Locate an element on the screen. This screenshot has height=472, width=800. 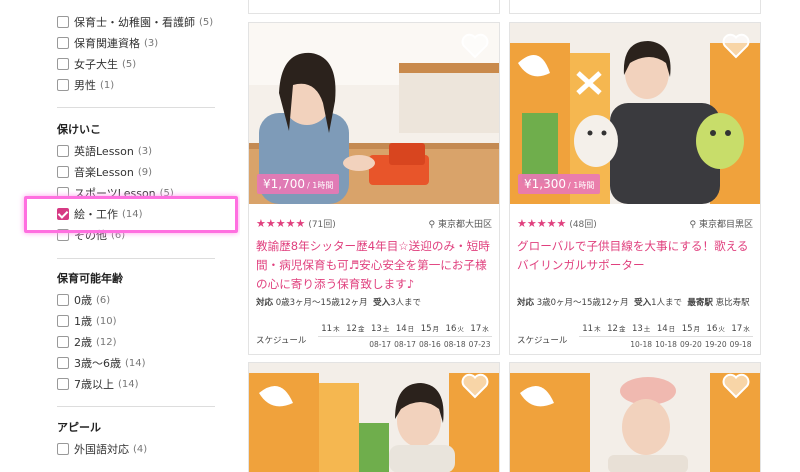
filter-count: (14) is located at coordinates (135, 363).